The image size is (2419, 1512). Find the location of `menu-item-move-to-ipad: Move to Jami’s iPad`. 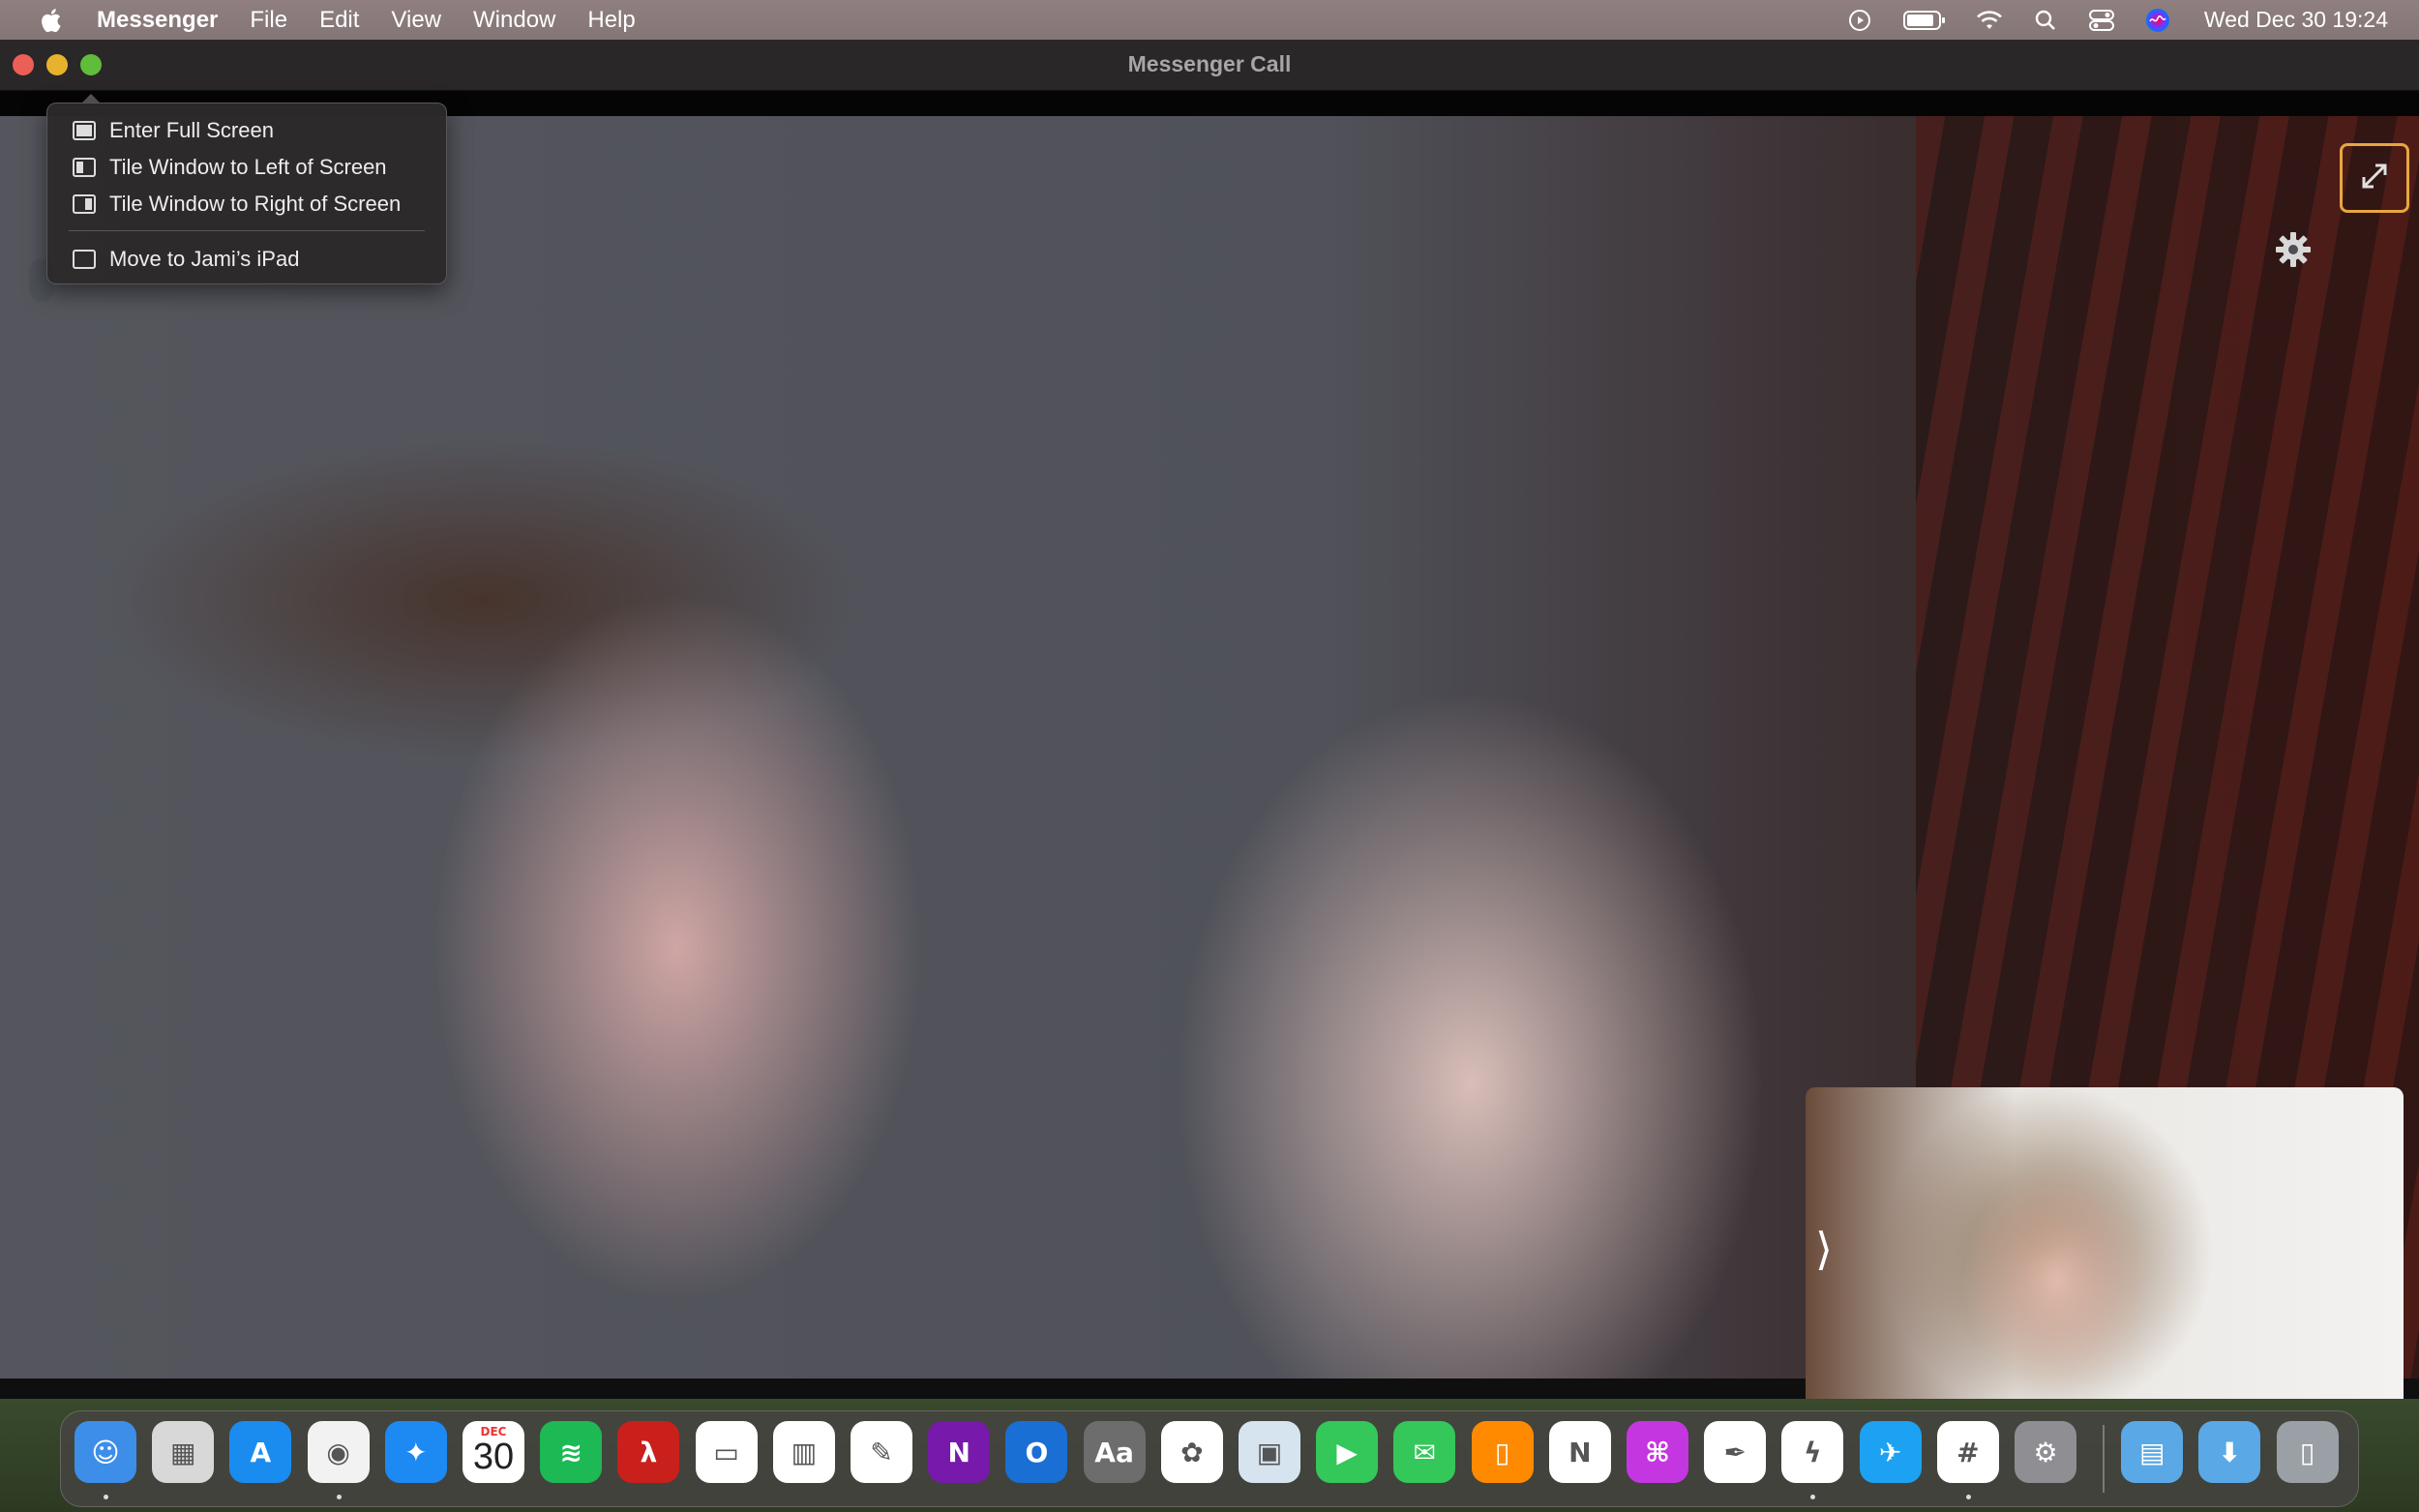

menu-item-move-to-ipad: Move to Jami’s iPad is located at coordinates (247, 259).